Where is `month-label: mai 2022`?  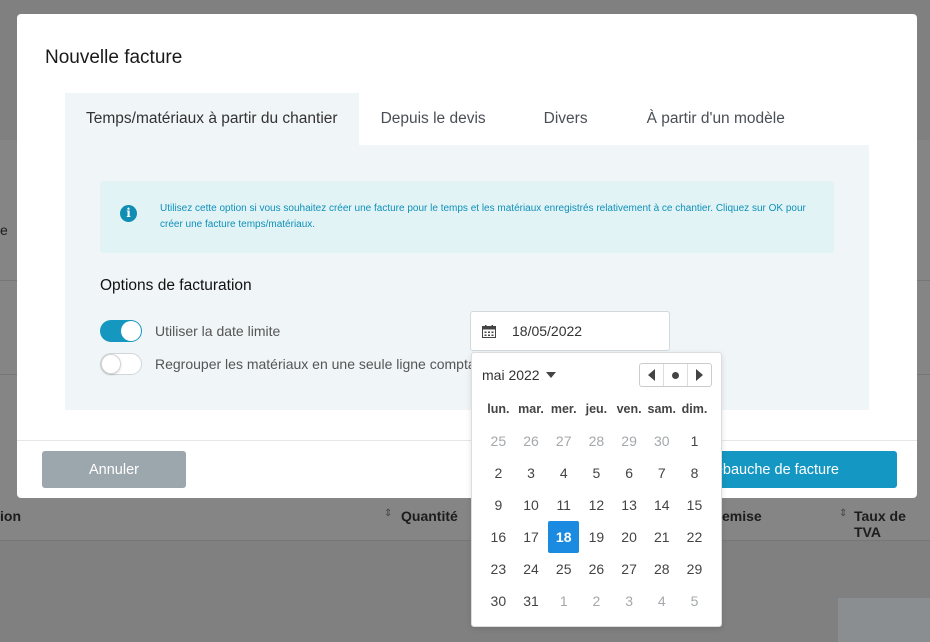
month-label: mai 2022 is located at coordinates (511, 375).